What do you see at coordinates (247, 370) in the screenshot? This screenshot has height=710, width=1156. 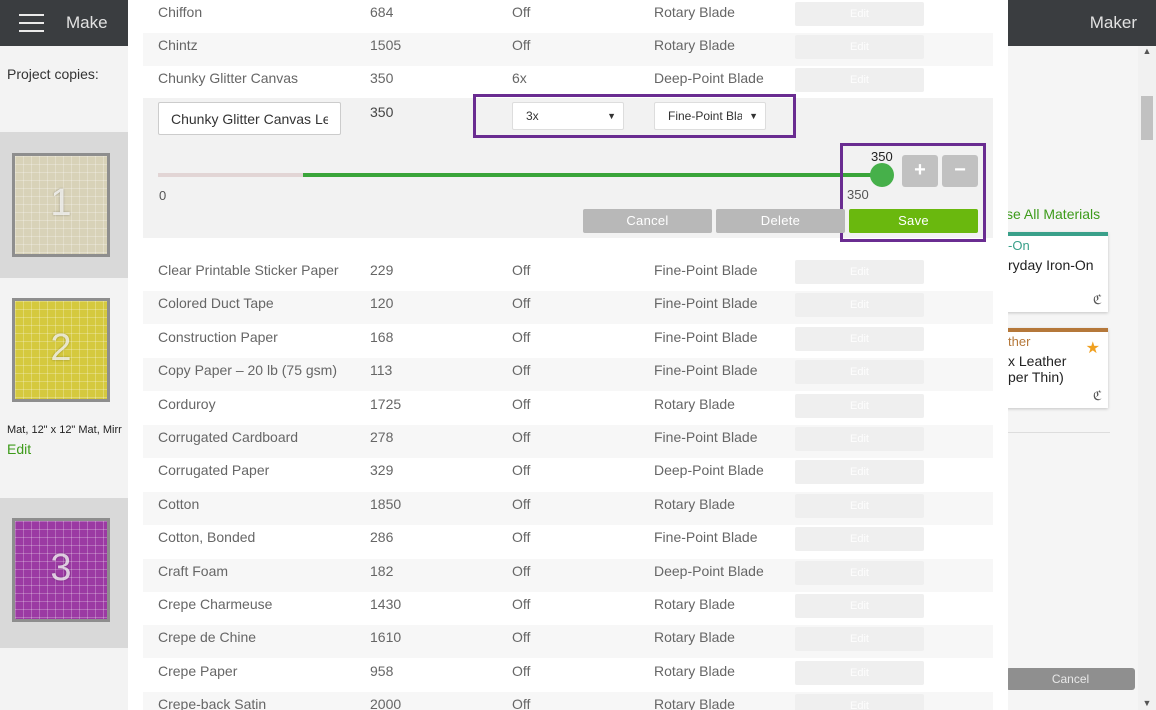 I see `material-name: Copy Paper – 20 lb (75 gsm)` at bounding box center [247, 370].